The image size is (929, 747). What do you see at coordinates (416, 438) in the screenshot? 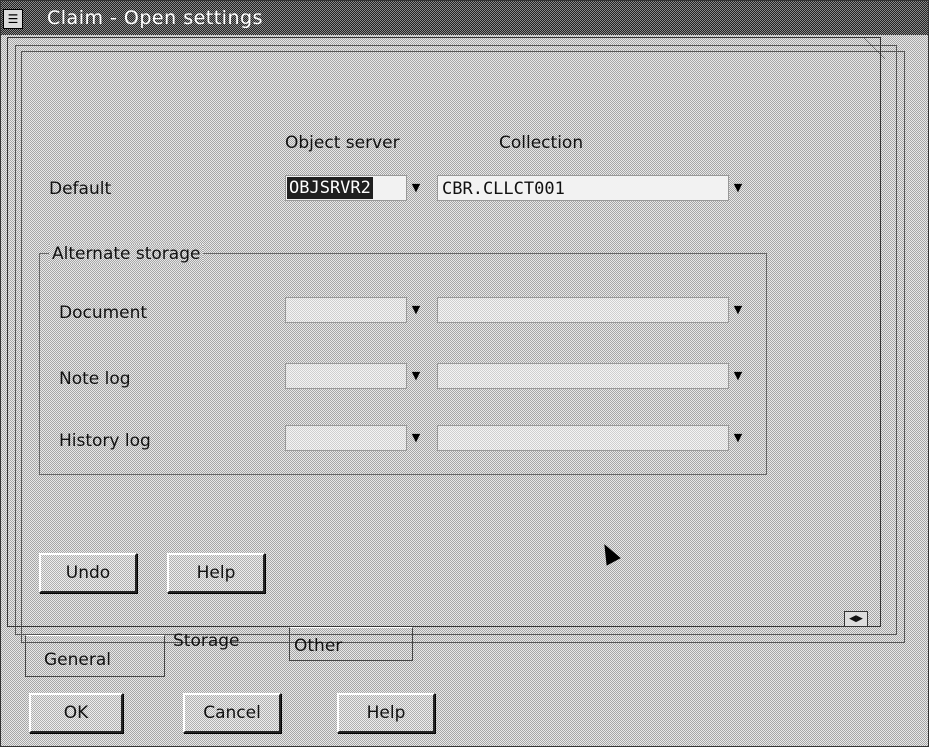
I see `history-log-object-server-dropdown-icon: ▼` at bounding box center [416, 438].